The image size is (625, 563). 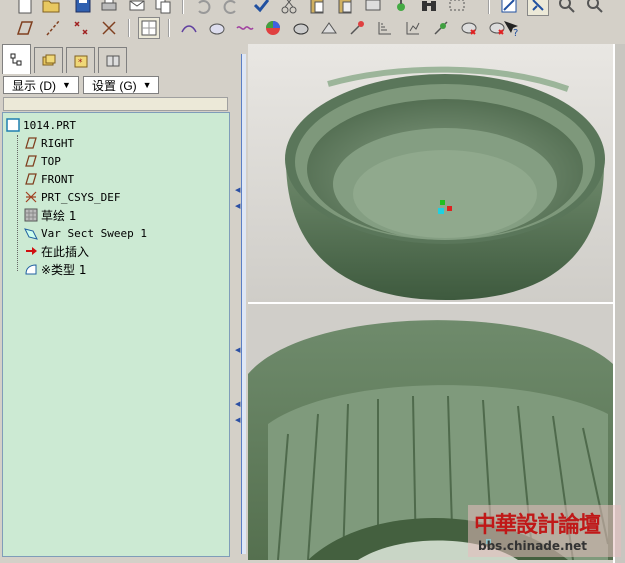 What do you see at coordinates (53, 28) in the screenshot?
I see `datum-axis-icon` at bounding box center [53, 28].